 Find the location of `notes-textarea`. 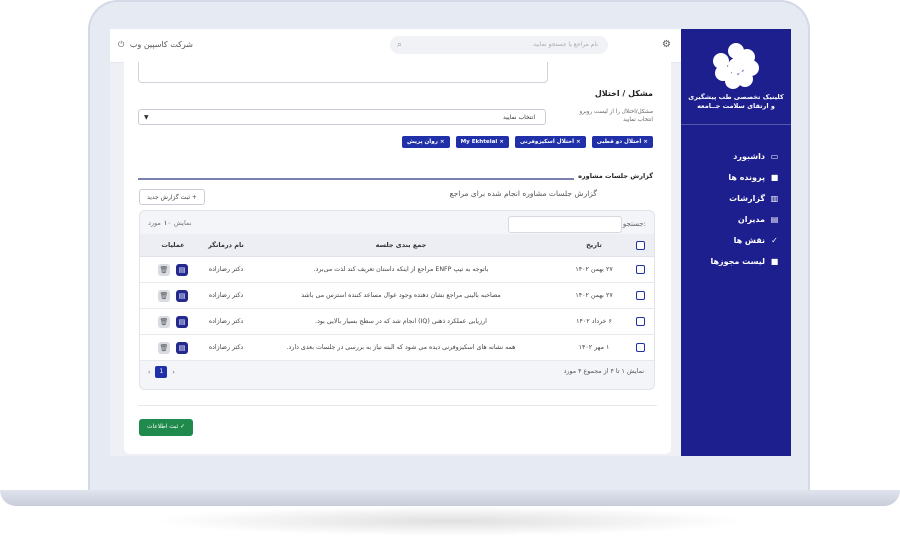

notes-textarea is located at coordinates (343, 72).